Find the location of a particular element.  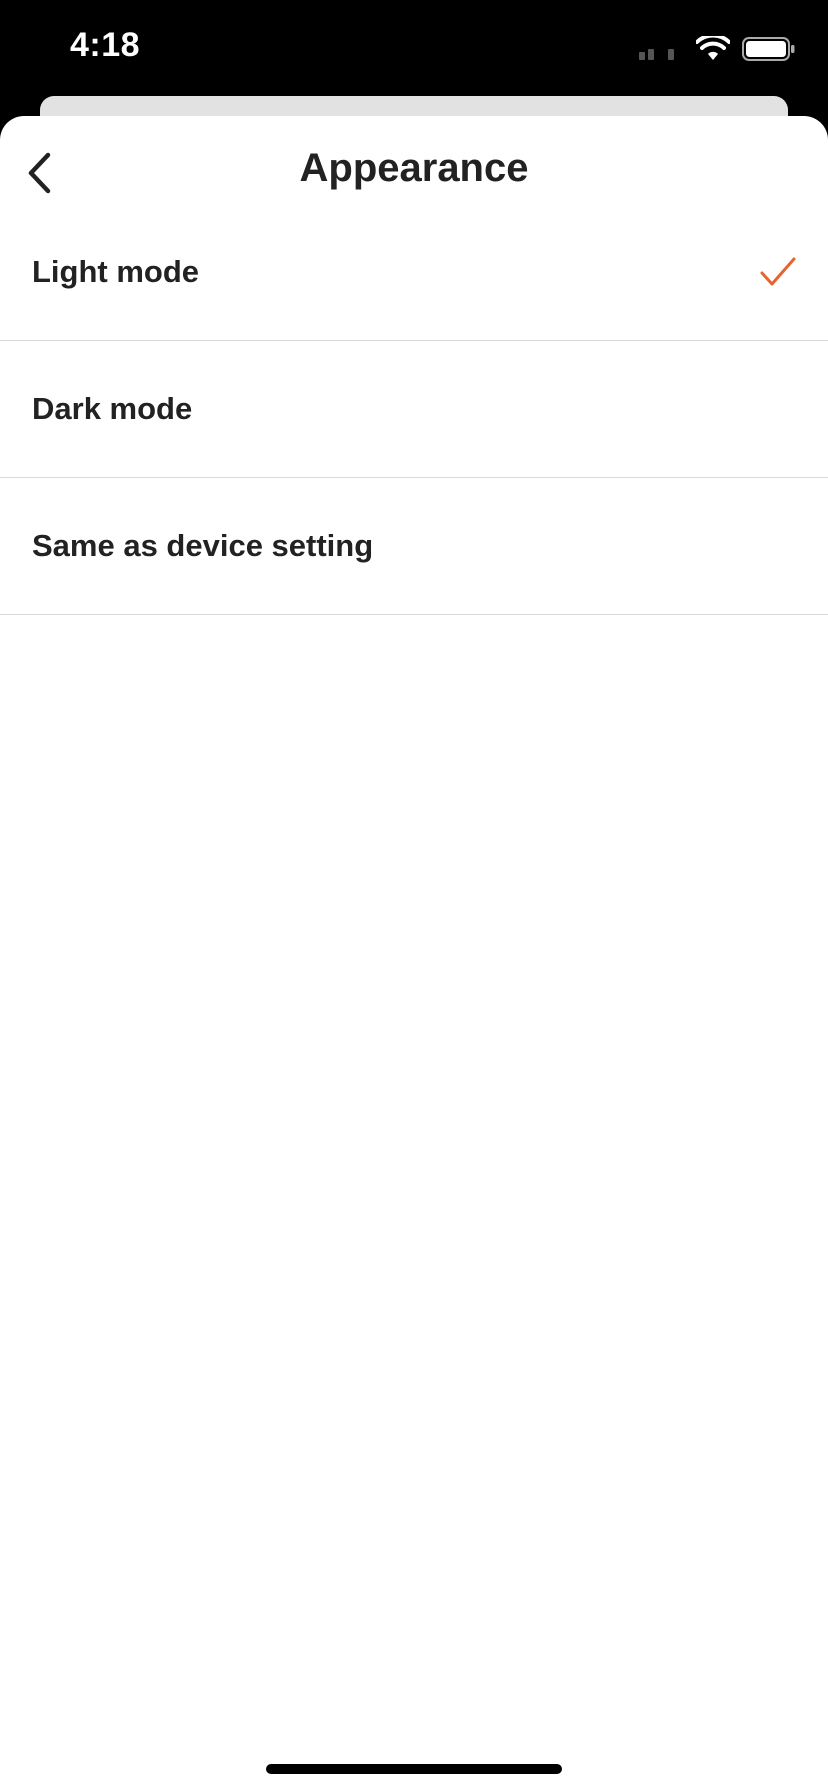

battery-icon is located at coordinates (768, 49).